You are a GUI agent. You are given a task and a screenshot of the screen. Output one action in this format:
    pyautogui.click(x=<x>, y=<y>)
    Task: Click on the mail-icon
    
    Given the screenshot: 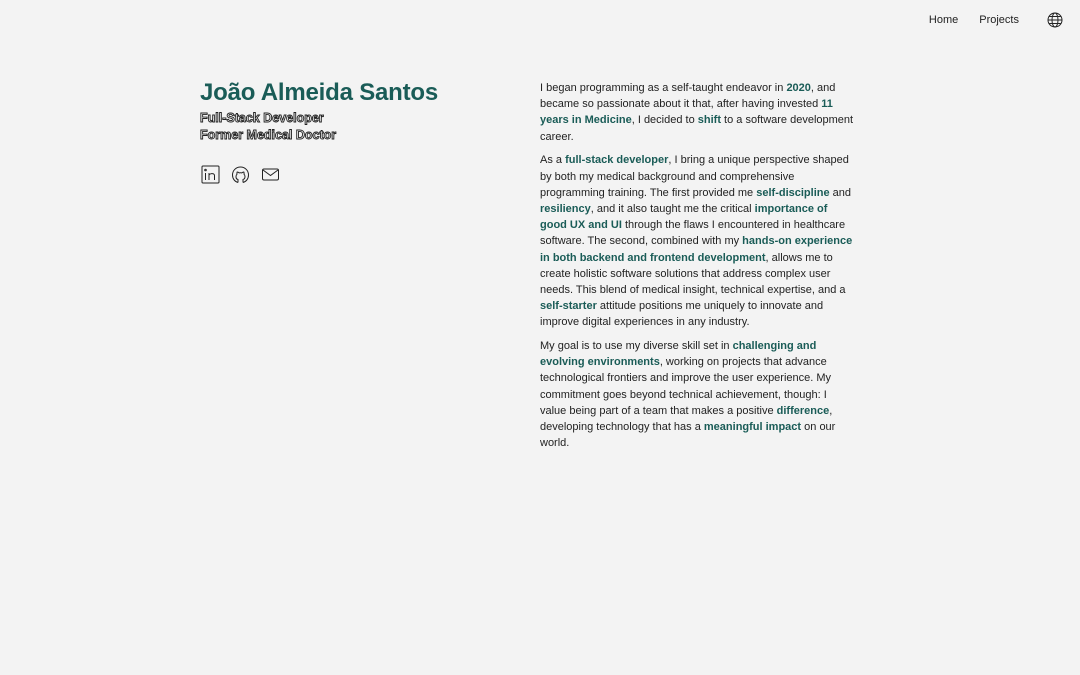 What is the action you would take?
    pyautogui.click(x=270, y=174)
    